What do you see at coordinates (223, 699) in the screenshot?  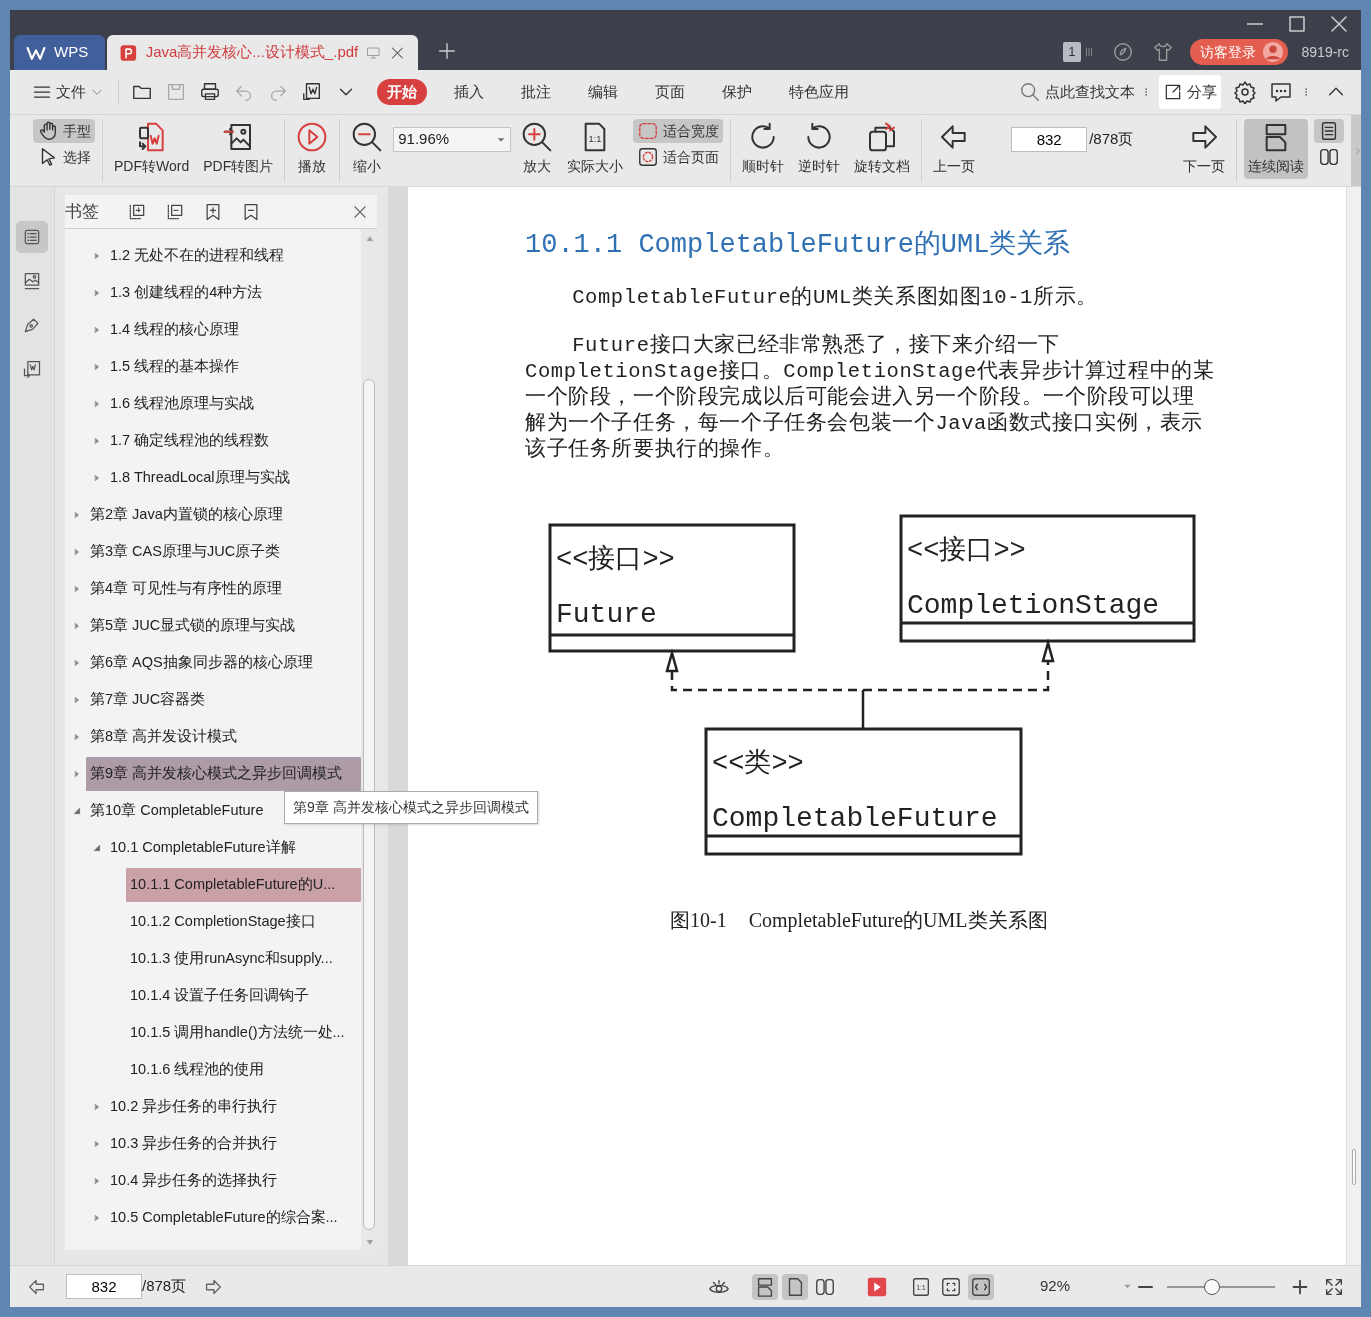 I see `bookmark-item: 第7章 JUC容器类` at bounding box center [223, 699].